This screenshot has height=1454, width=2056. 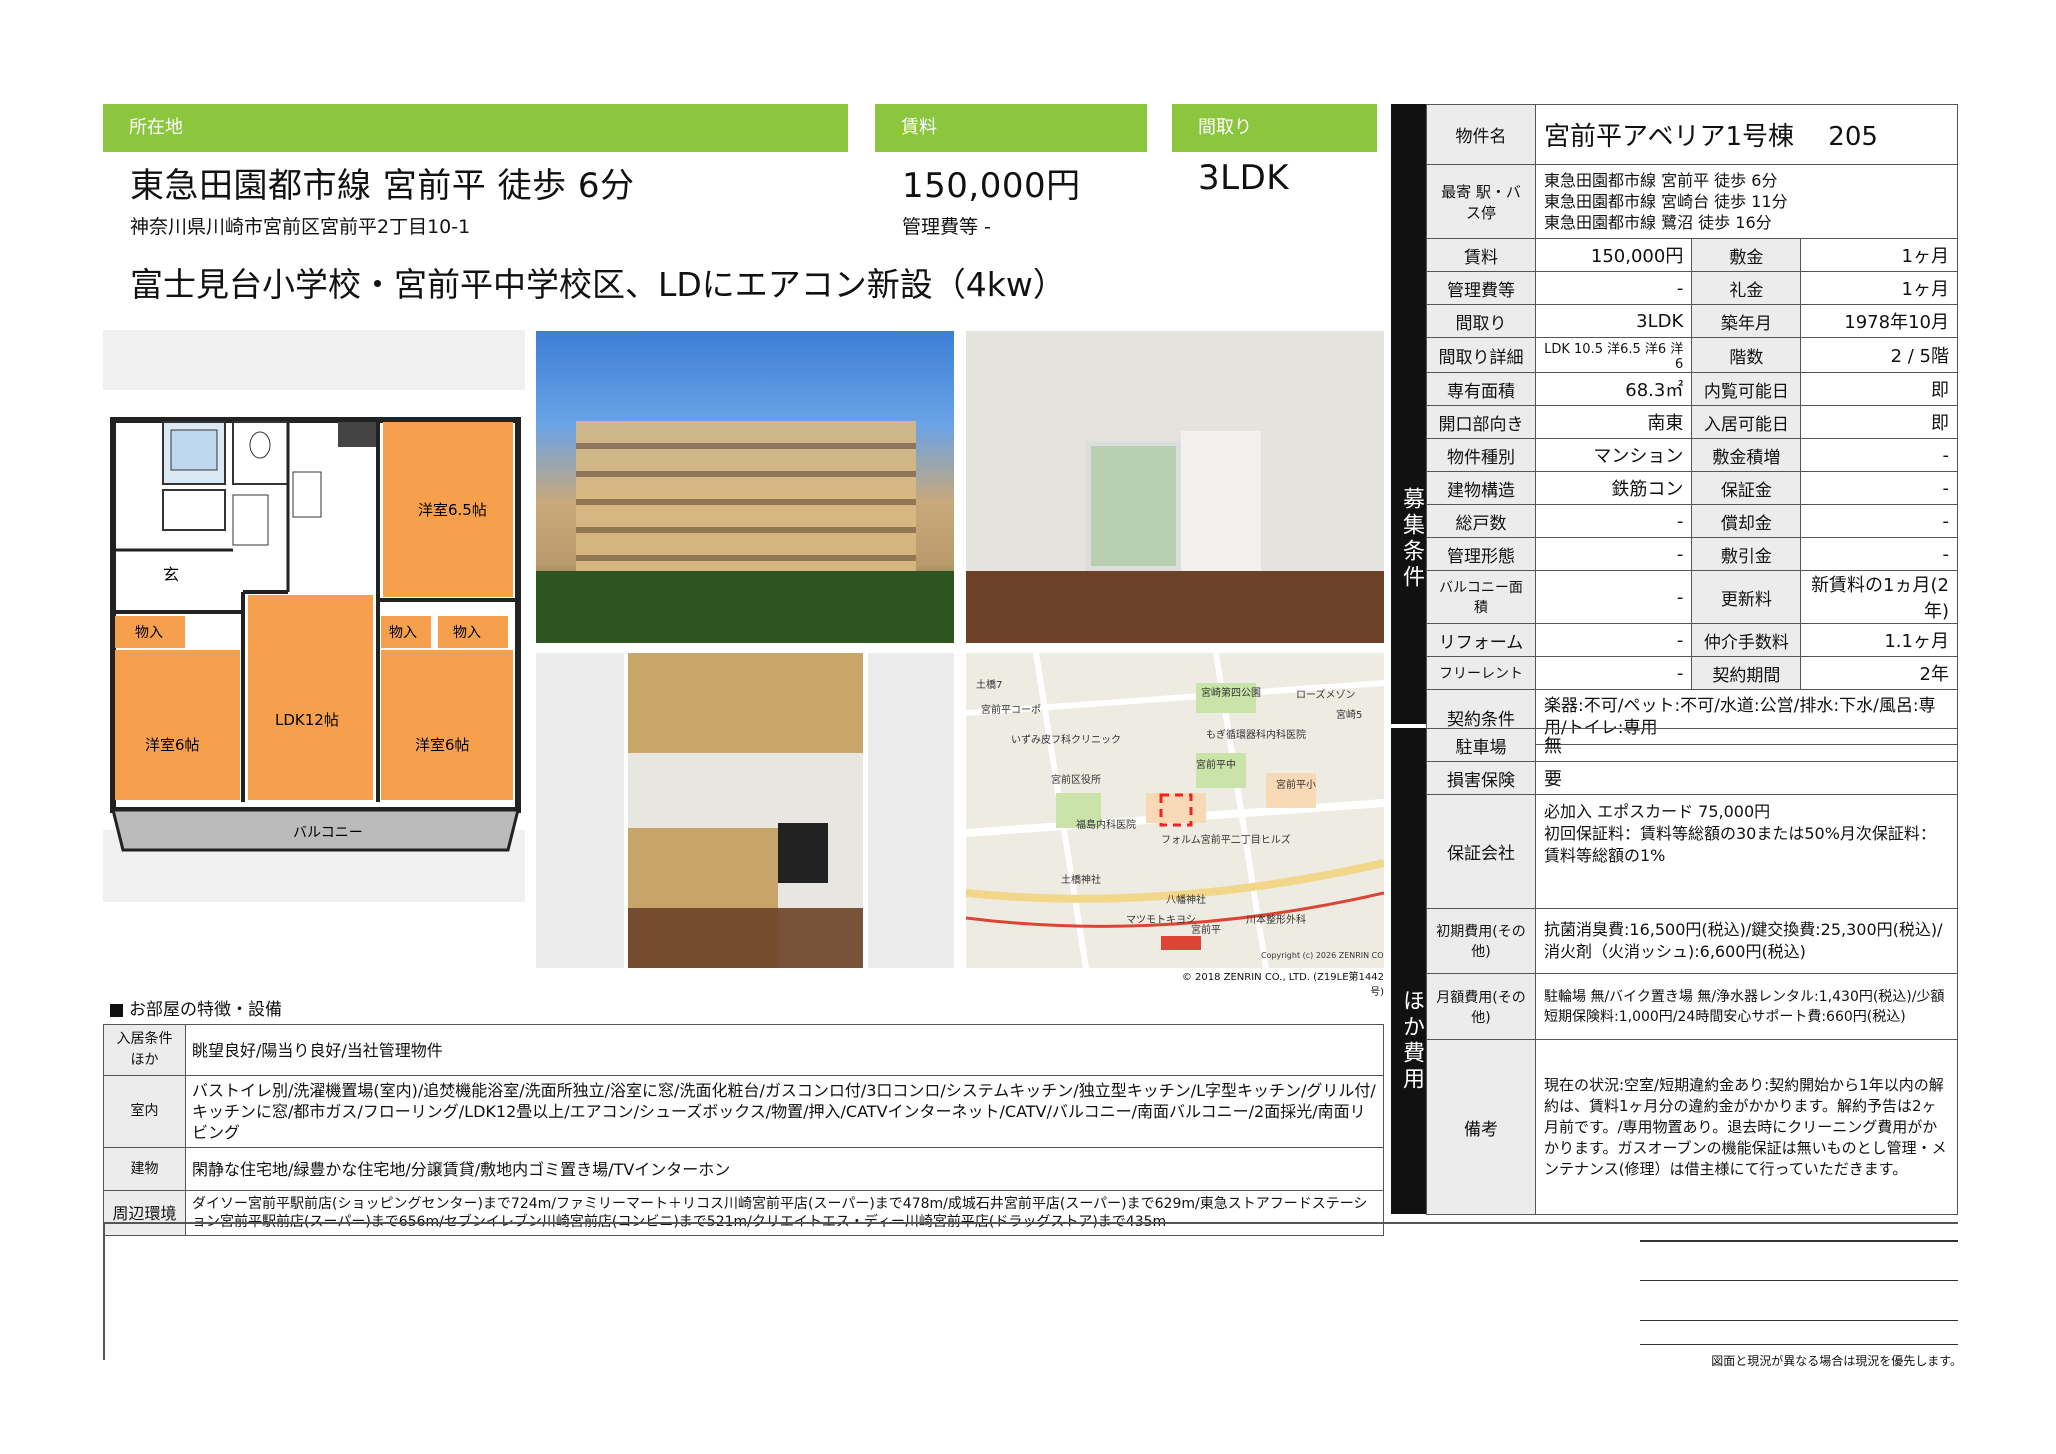 What do you see at coordinates (1746, 455) in the screenshot?
I see `condition-label: 敷金積増` at bounding box center [1746, 455].